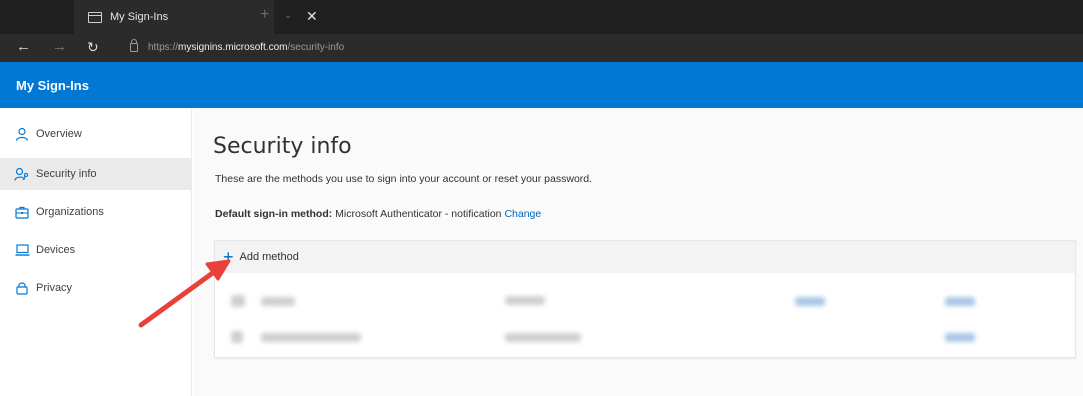 This screenshot has height=396, width=1083. Describe the element at coordinates (288, 15) in the screenshot. I see `tab-list-chevron-icon: ⌄` at that location.